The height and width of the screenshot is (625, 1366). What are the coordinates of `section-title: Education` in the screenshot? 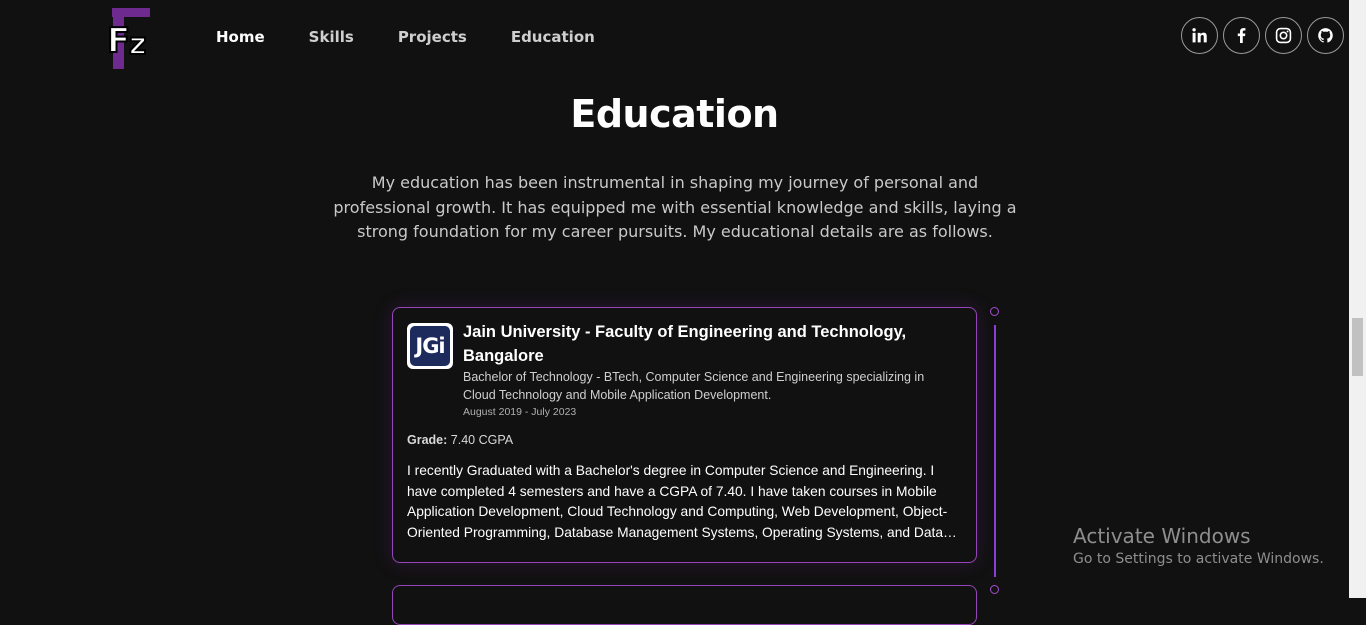 It's located at (674, 114).